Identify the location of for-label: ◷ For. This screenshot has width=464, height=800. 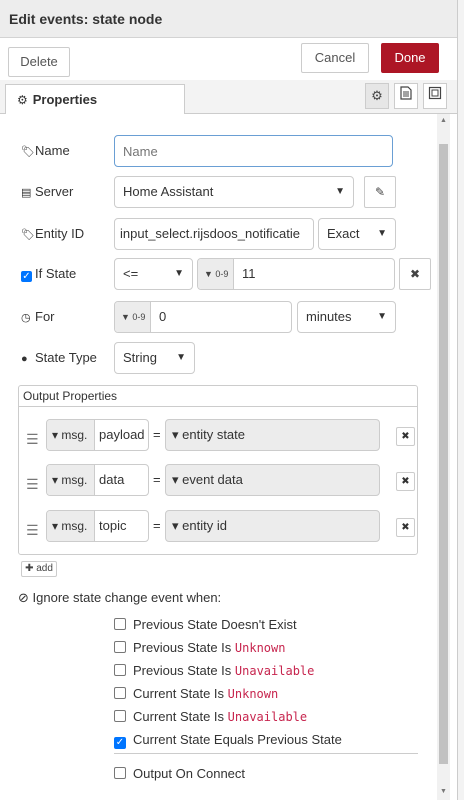
(38, 316).